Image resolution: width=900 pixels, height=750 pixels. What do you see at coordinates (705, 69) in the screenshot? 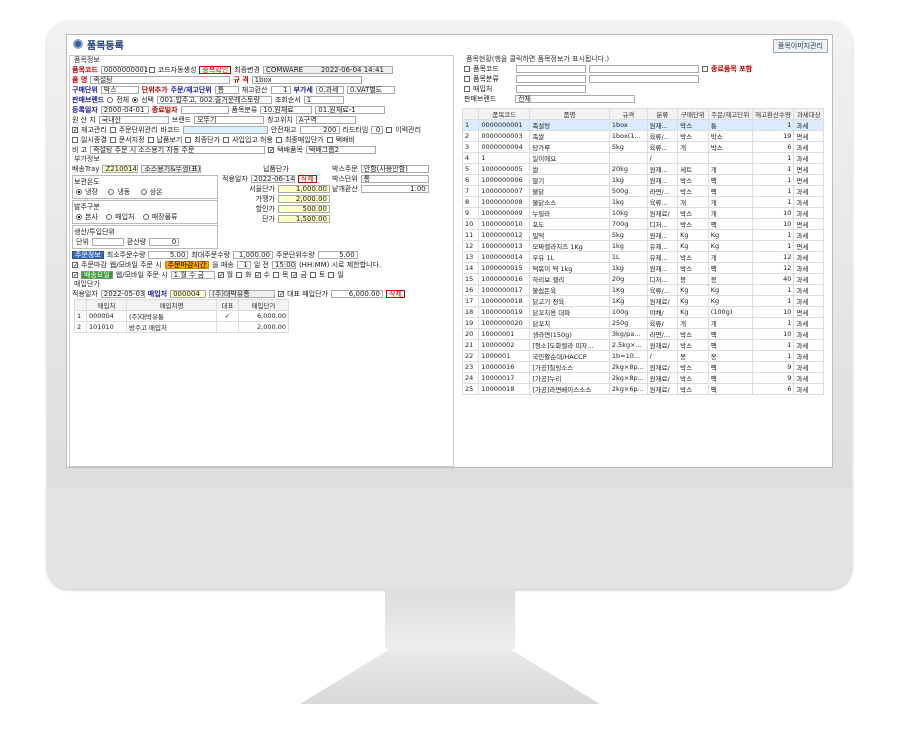
I see `f-end-checkbox` at bounding box center [705, 69].